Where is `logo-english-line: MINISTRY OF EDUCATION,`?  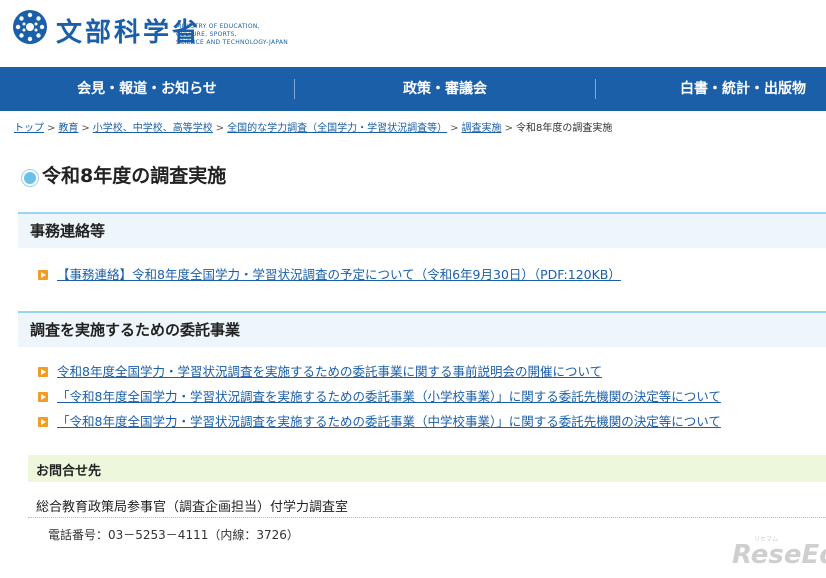
logo-english-line: MINISTRY OF EDUCATION, is located at coordinates (218, 26).